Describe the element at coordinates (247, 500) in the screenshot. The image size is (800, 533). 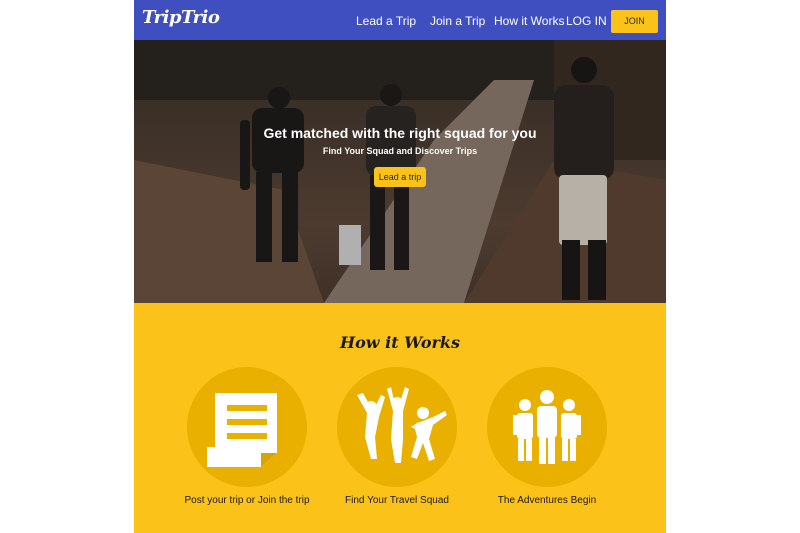
I see `step-label: Post your trip or Join the trip` at that location.